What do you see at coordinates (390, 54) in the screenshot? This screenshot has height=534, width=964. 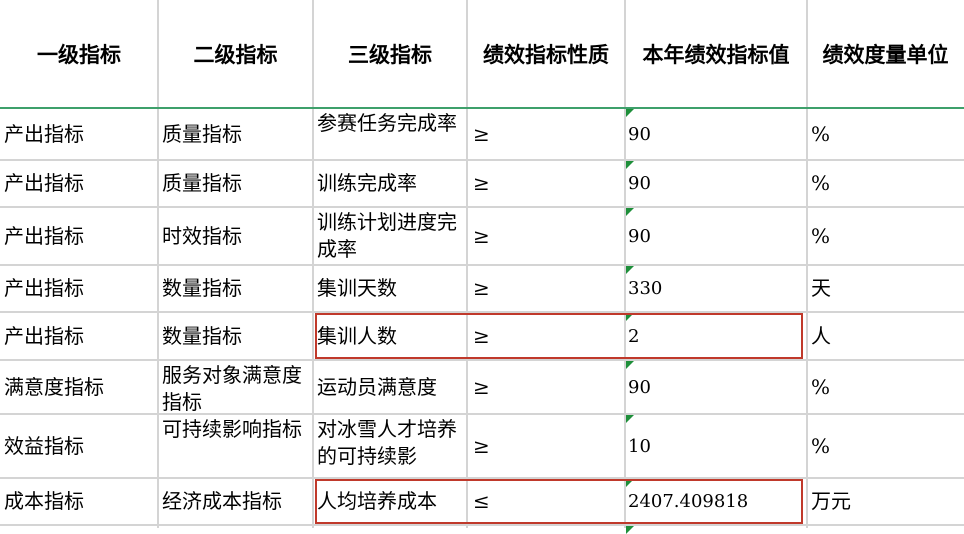 I see `header-level3: 三级指标` at bounding box center [390, 54].